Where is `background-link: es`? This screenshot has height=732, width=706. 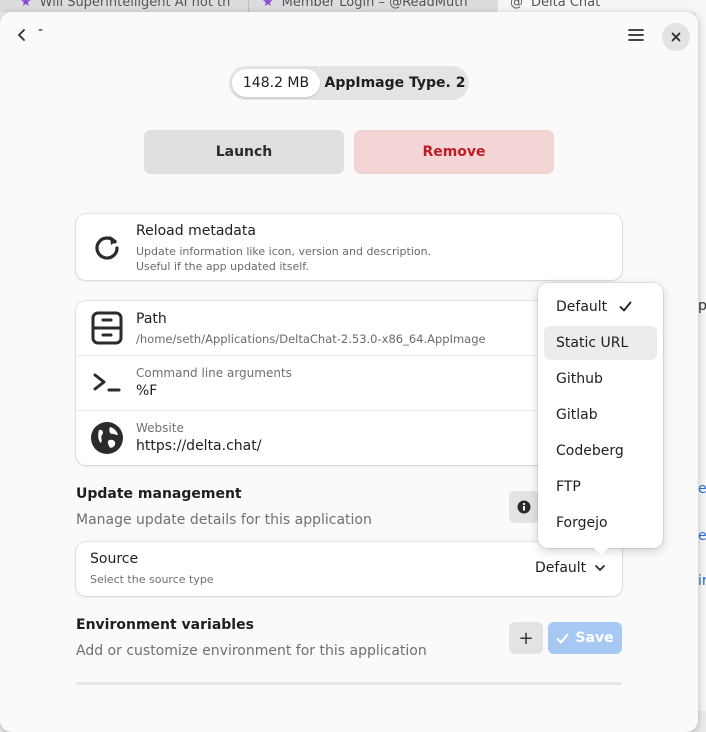
background-link: es is located at coordinates (702, 536).